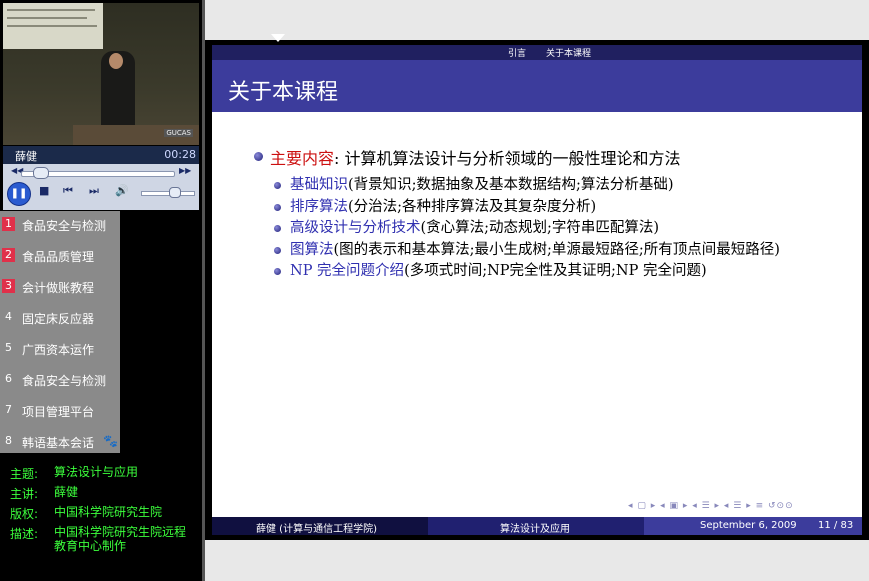 The width and height of the screenshot is (869, 581). Describe the element at coordinates (302, 158) in the screenshot. I see `main-keyword: 主要内容` at that location.